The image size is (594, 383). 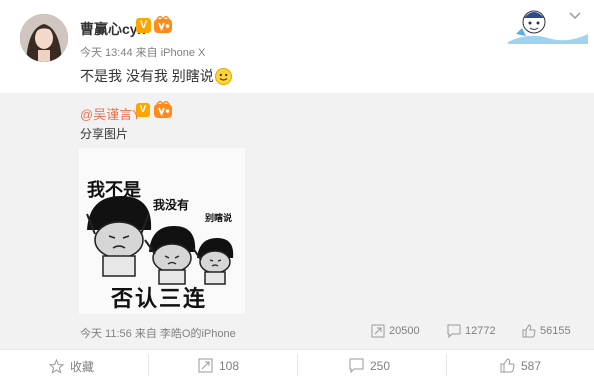 I want to click on repost-icon, so click(x=205, y=365).